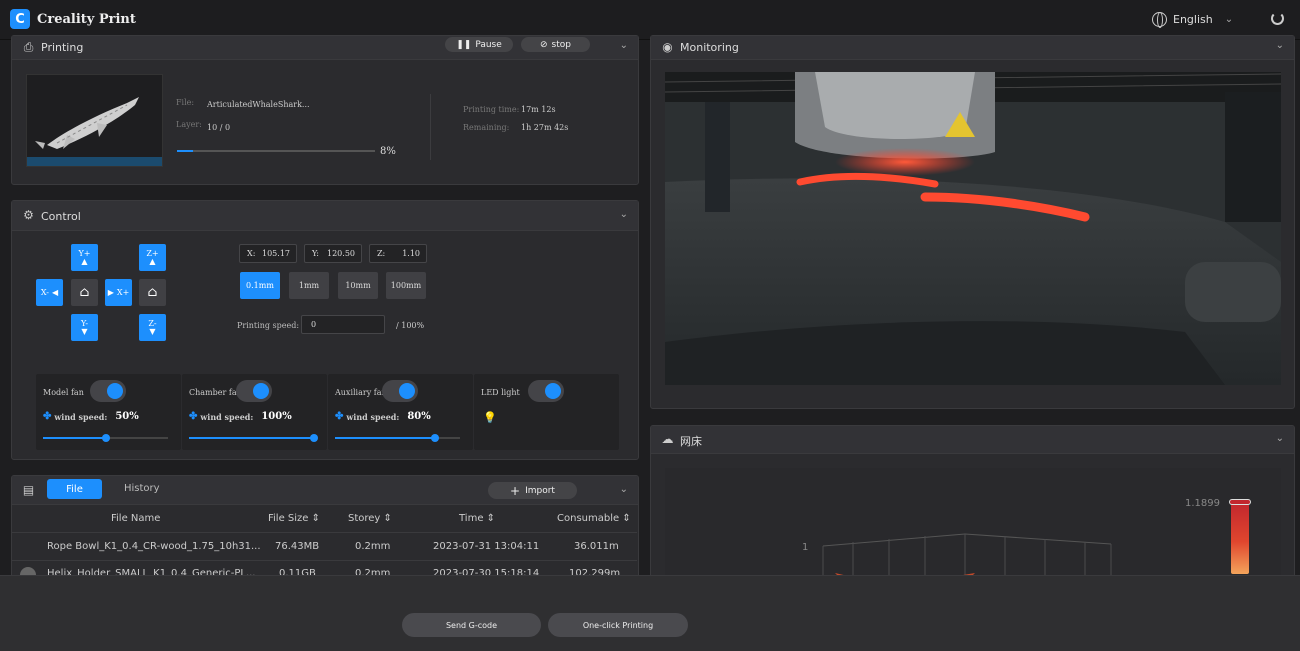 The image size is (1300, 651). What do you see at coordinates (84, 292) in the screenshot?
I see `home-xy-button: ⌂` at bounding box center [84, 292].